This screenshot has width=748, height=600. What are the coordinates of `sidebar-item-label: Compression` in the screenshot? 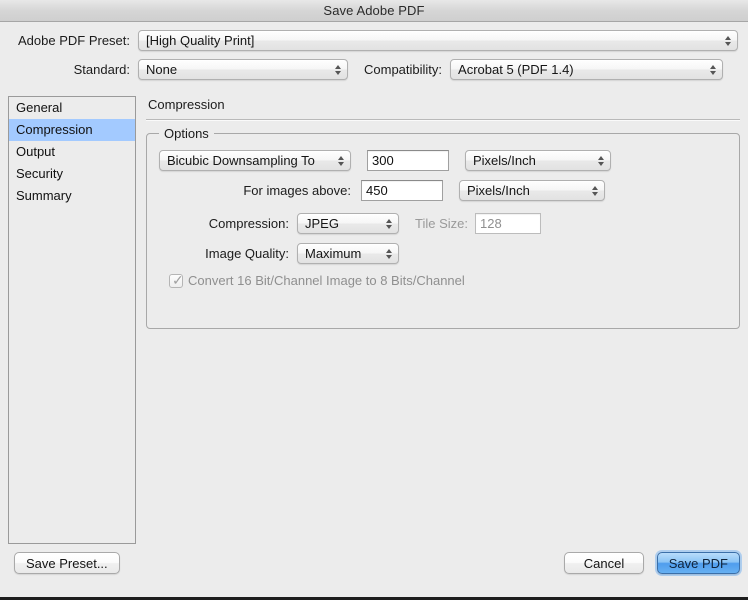 It's located at (54, 129).